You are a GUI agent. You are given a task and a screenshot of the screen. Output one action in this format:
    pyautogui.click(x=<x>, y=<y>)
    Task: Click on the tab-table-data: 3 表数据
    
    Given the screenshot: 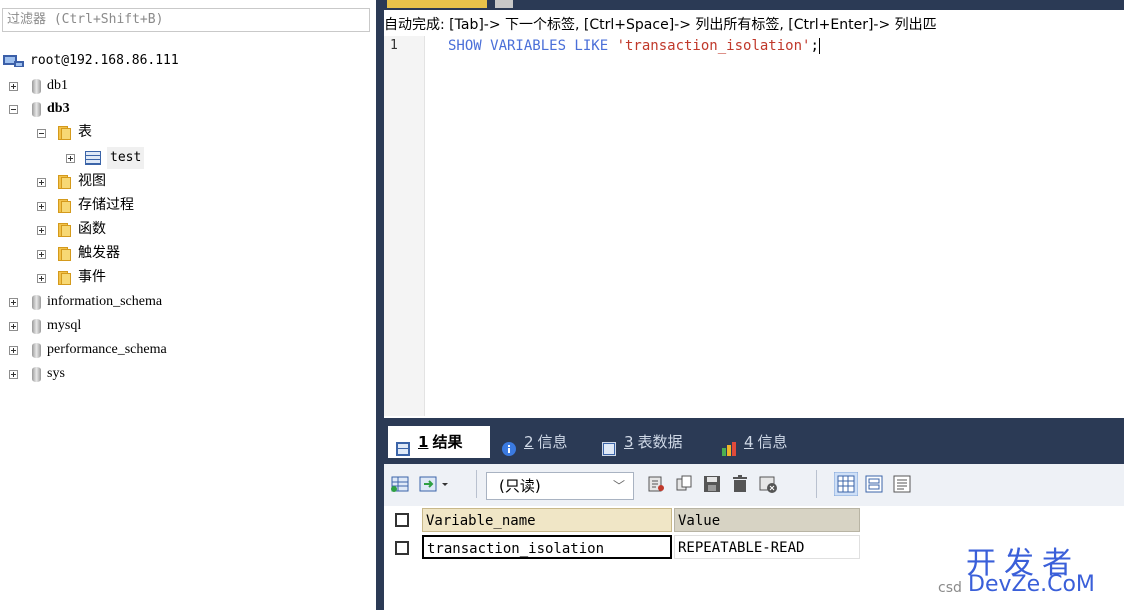 What is the action you would take?
    pyautogui.click(x=638, y=442)
    